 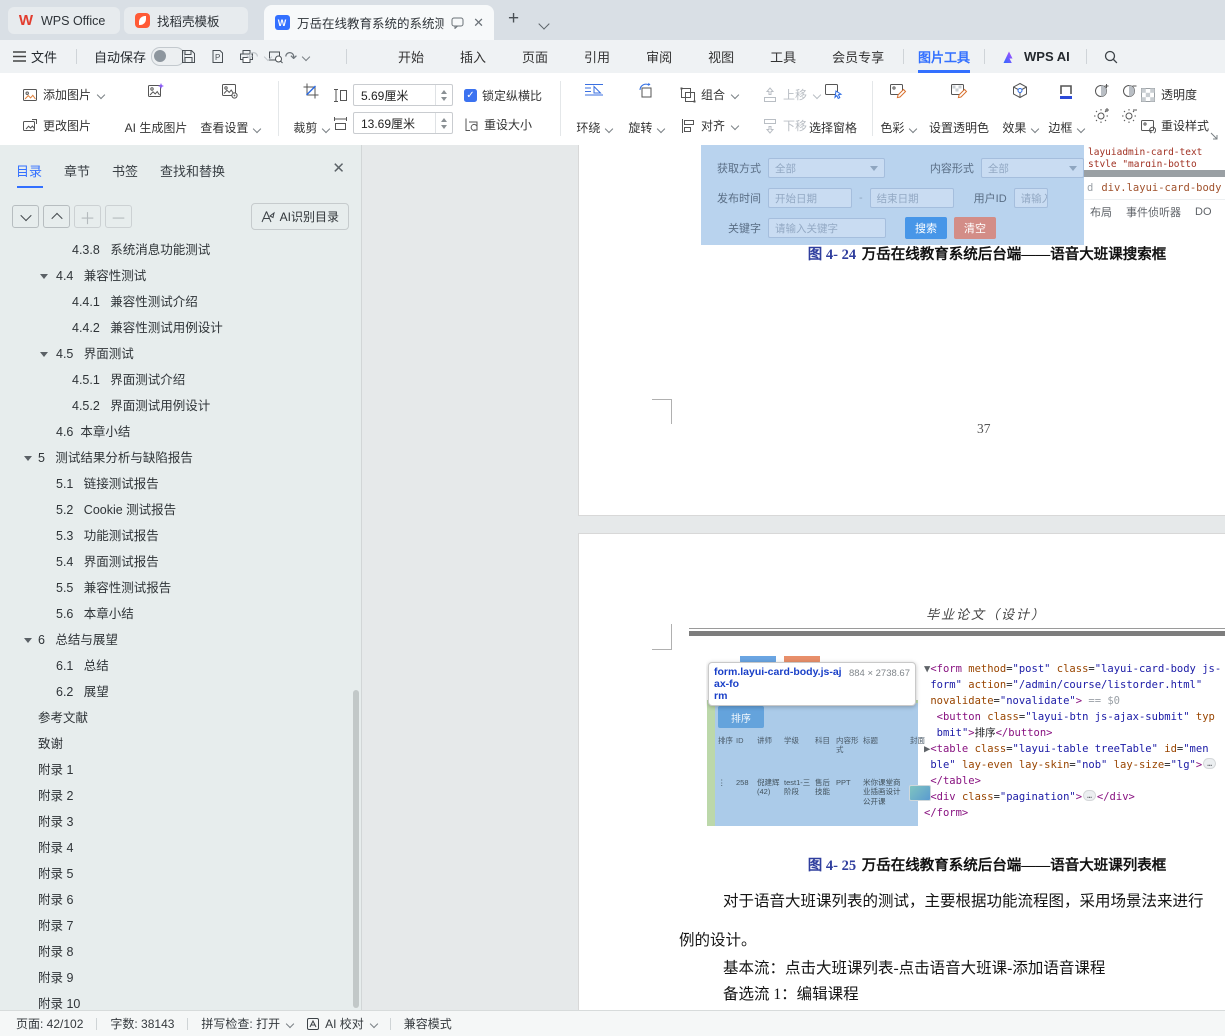 I want to click on selection-pane-button: 选择窗格, so click(x=833, y=109).